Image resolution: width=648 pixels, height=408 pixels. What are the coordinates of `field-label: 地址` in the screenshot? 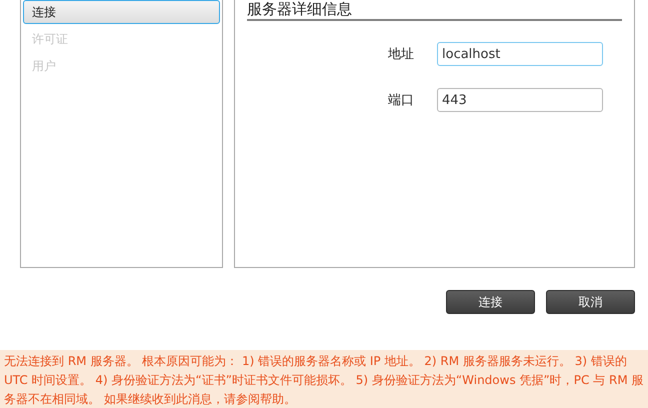 It's located at (401, 54).